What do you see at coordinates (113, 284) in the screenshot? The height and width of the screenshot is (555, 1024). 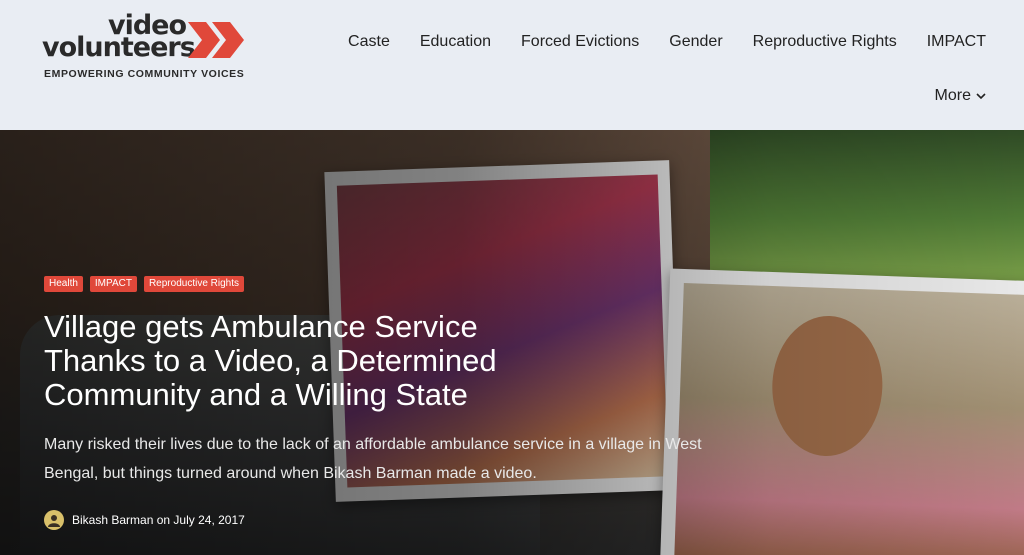 I see `tag-impact: IMPACT` at bounding box center [113, 284].